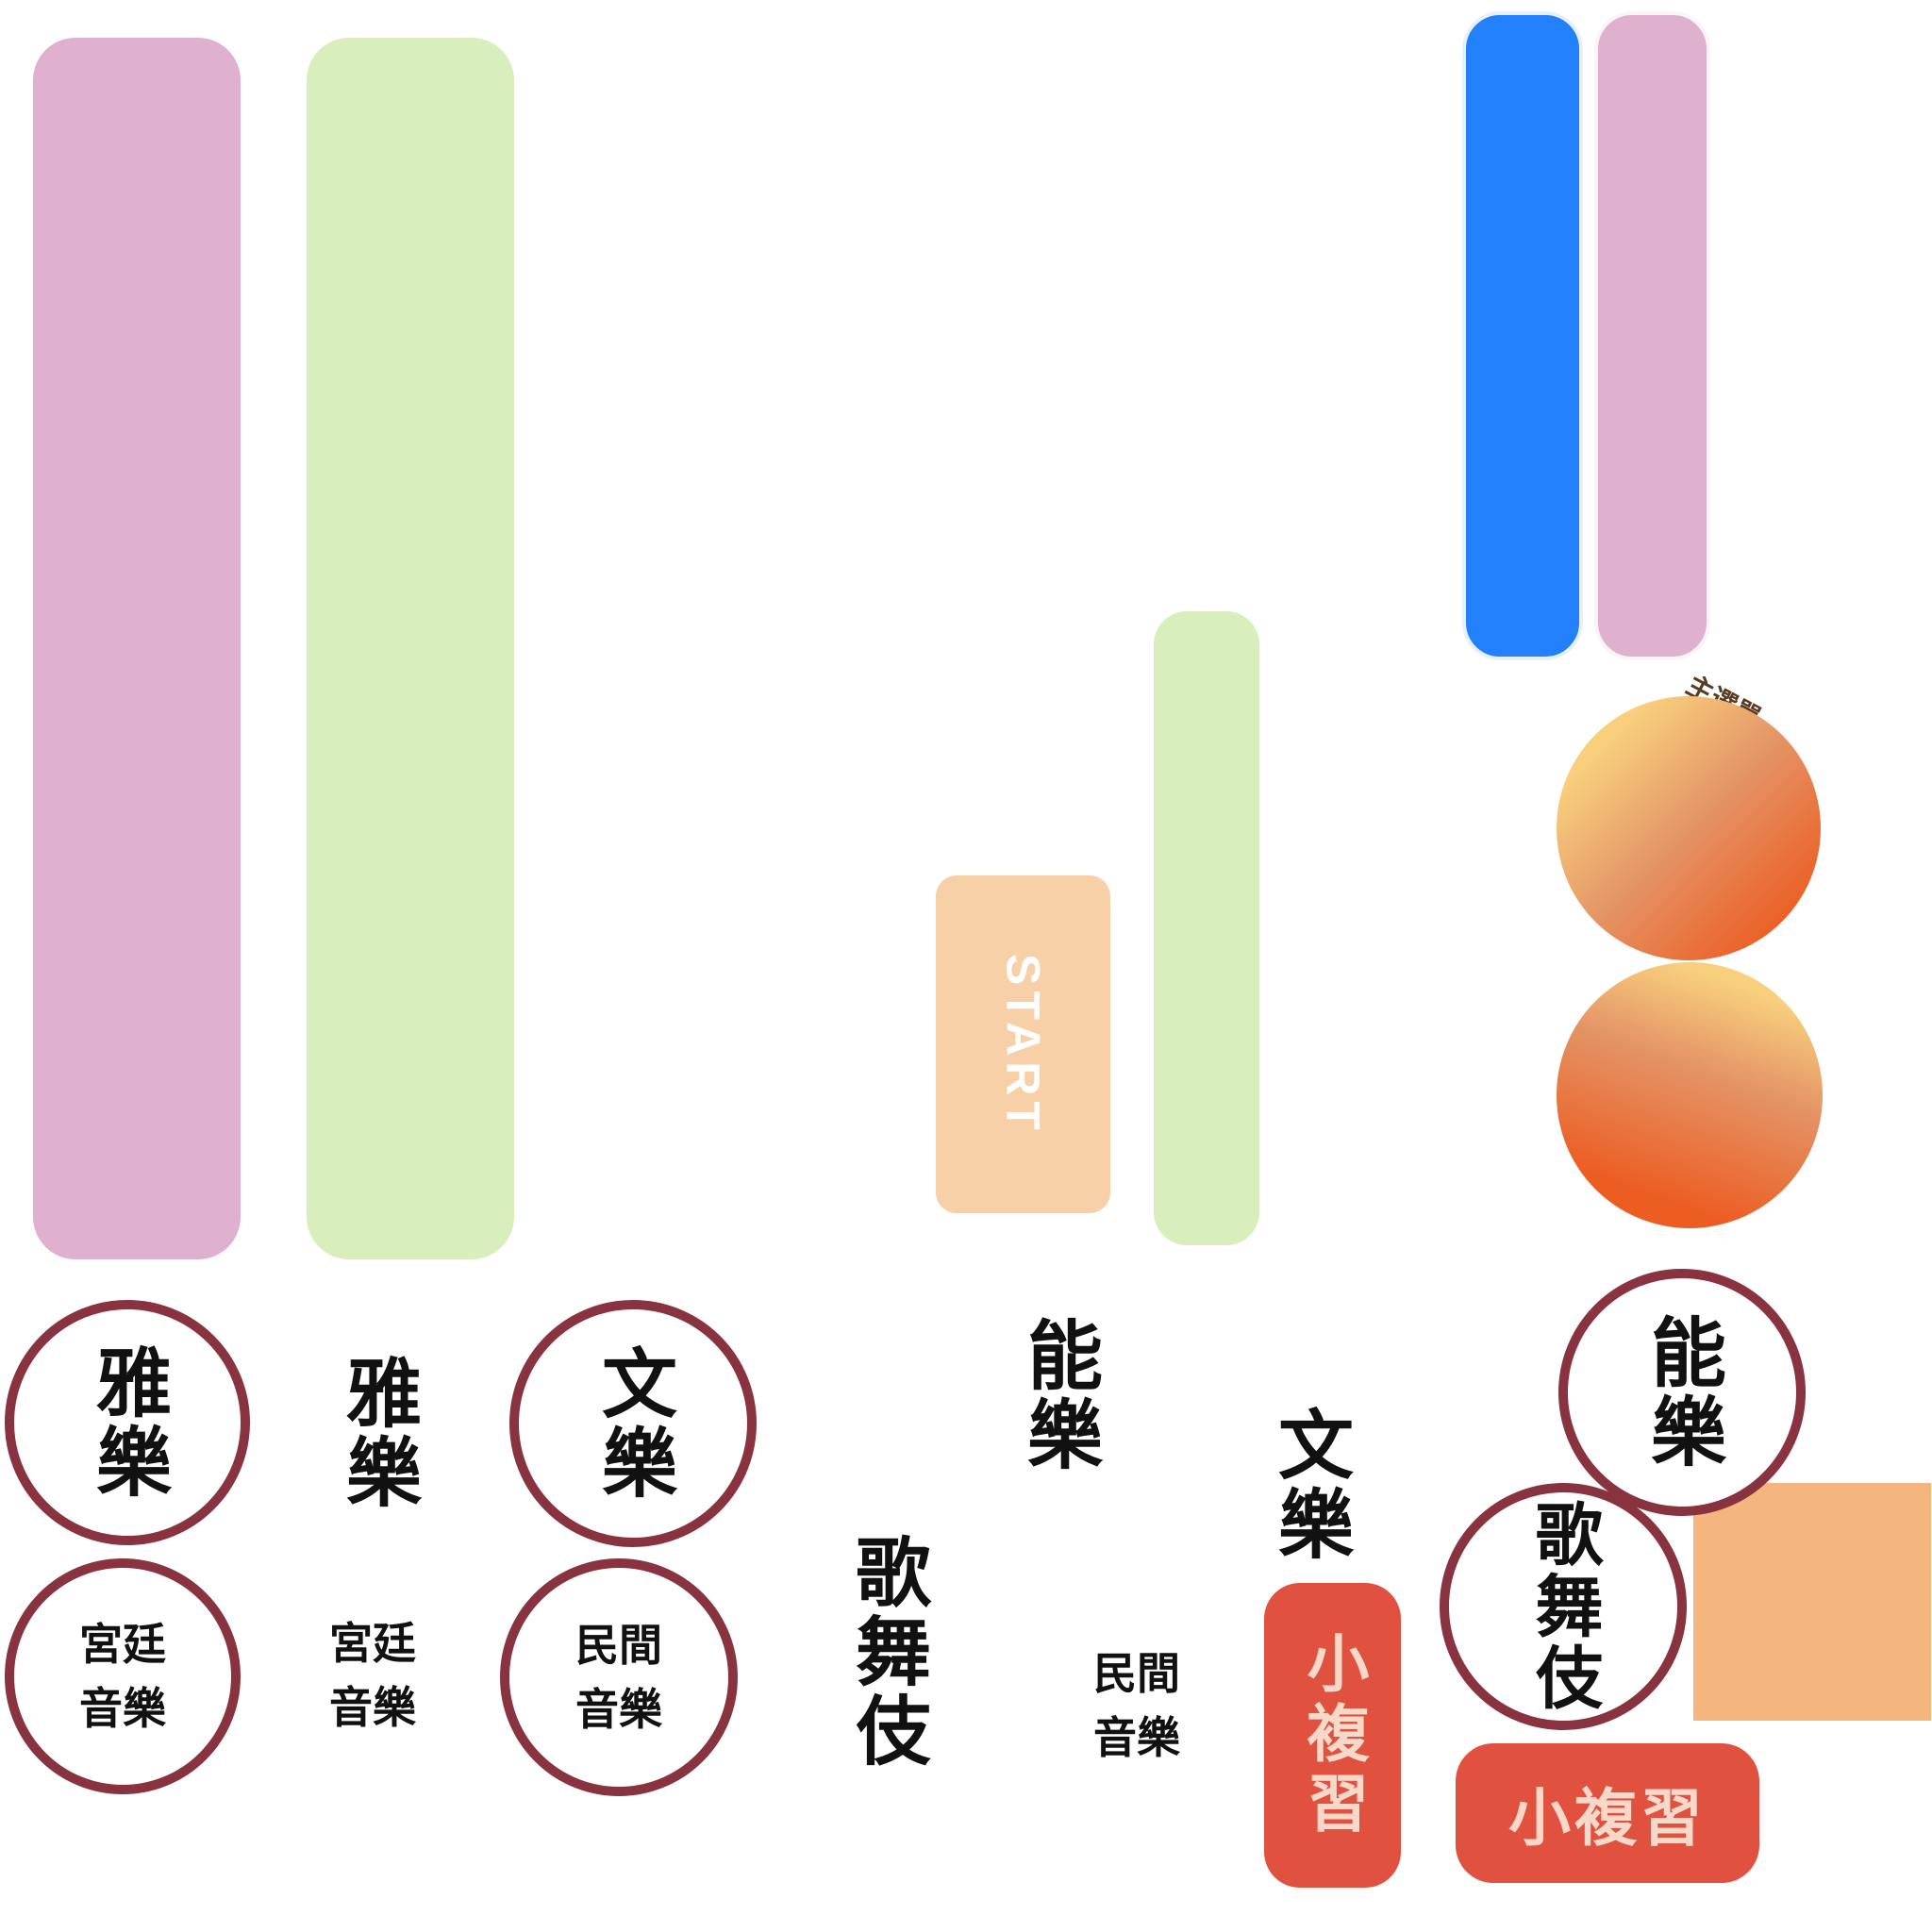  I want to click on gagaku-circle: 雅樂, so click(127, 1422).